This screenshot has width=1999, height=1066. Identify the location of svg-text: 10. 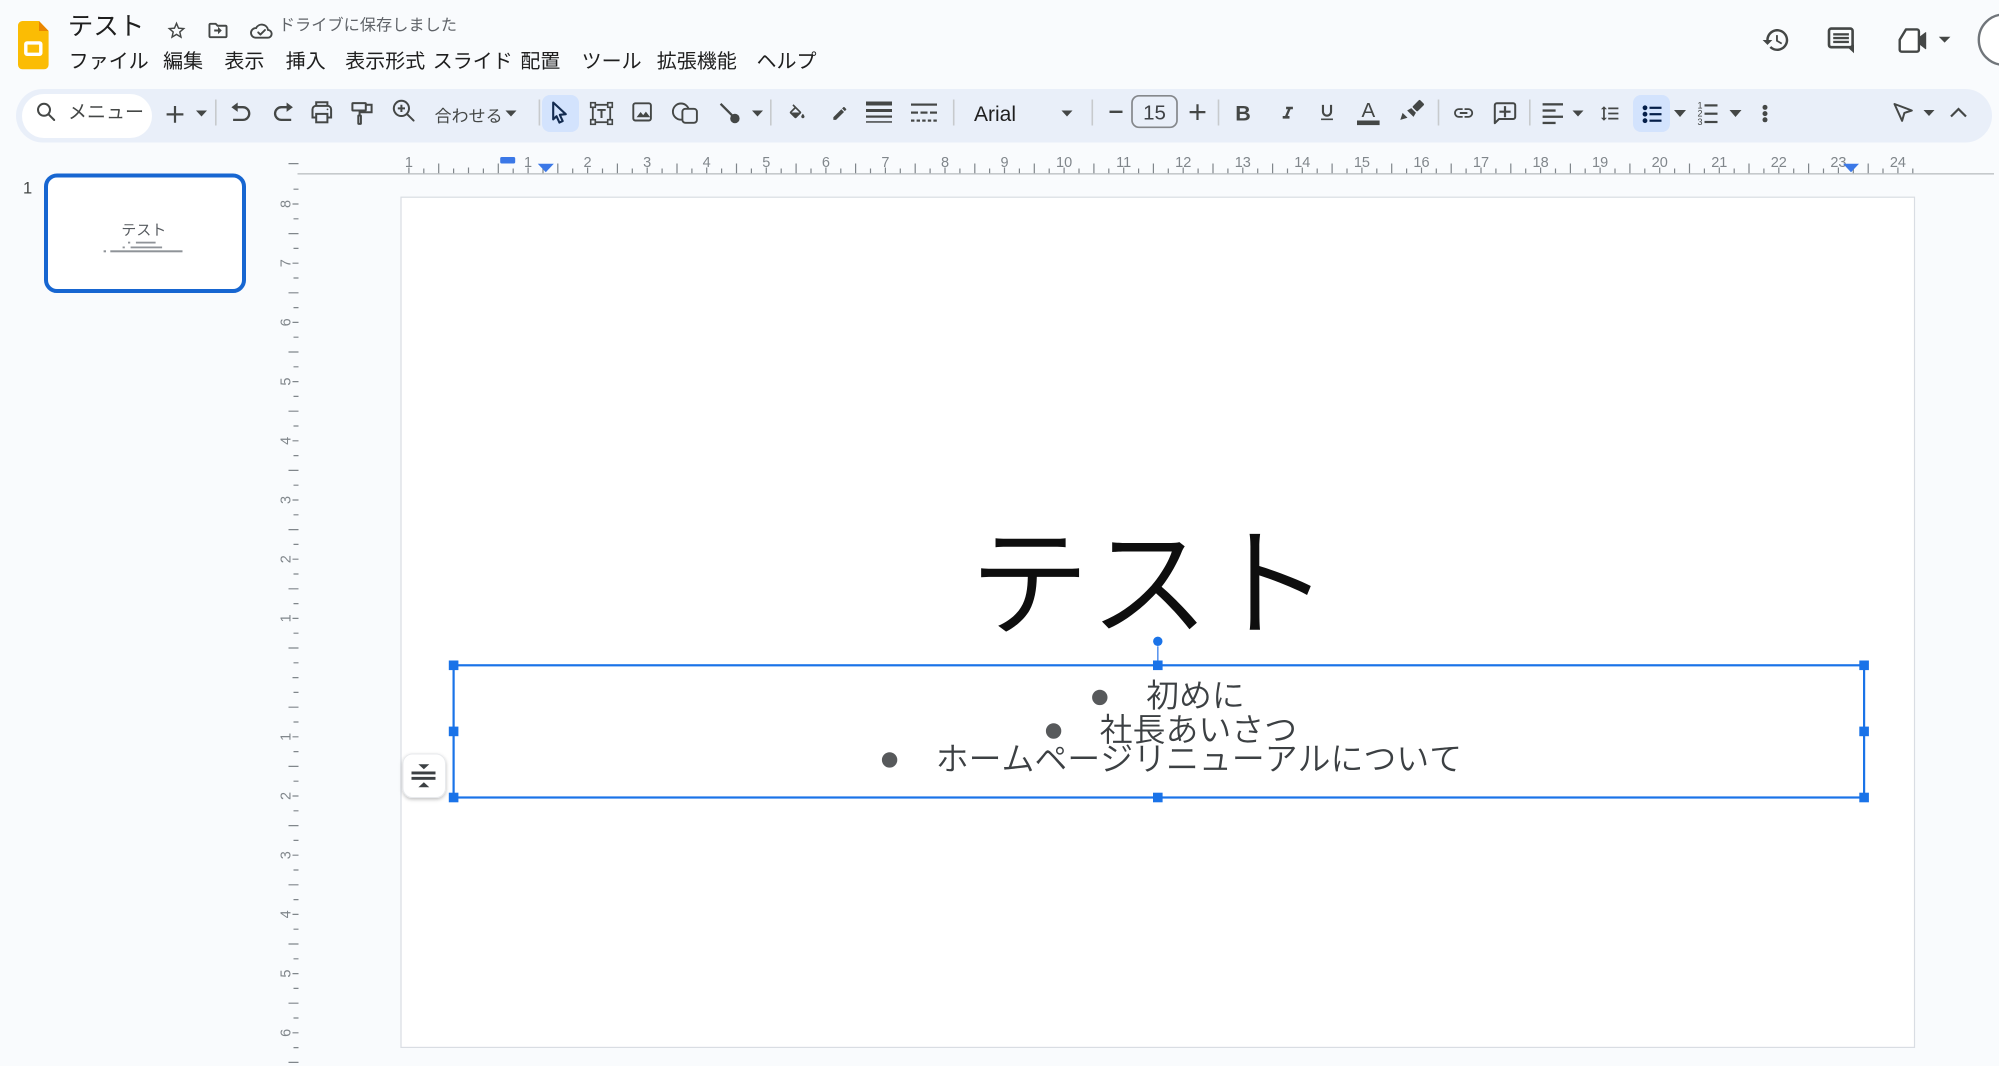
(1064, 163).